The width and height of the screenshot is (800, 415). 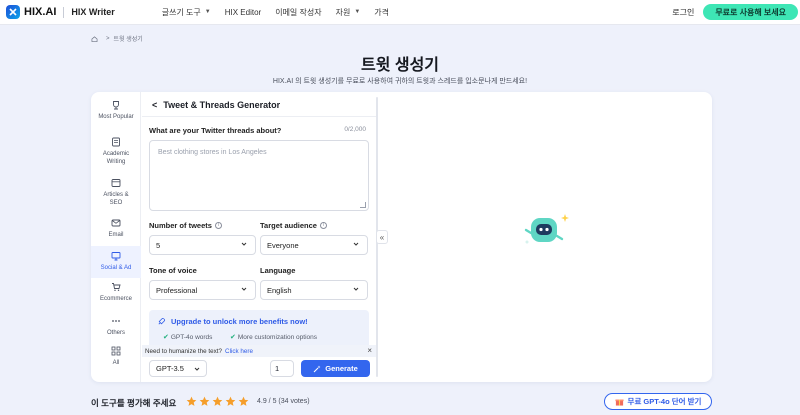 What do you see at coordinates (177, 290) in the screenshot?
I see `tone-value: Professional` at bounding box center [177, 290].